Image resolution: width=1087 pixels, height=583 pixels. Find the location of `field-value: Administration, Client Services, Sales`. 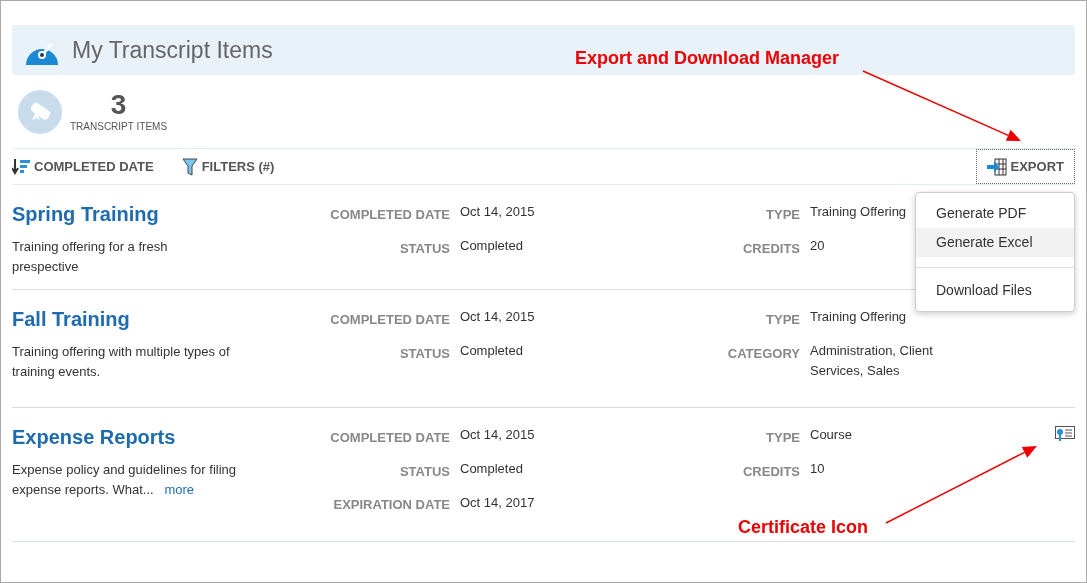

field-value: Administration, Client Services, Sales is located at coordinates (872, 361).